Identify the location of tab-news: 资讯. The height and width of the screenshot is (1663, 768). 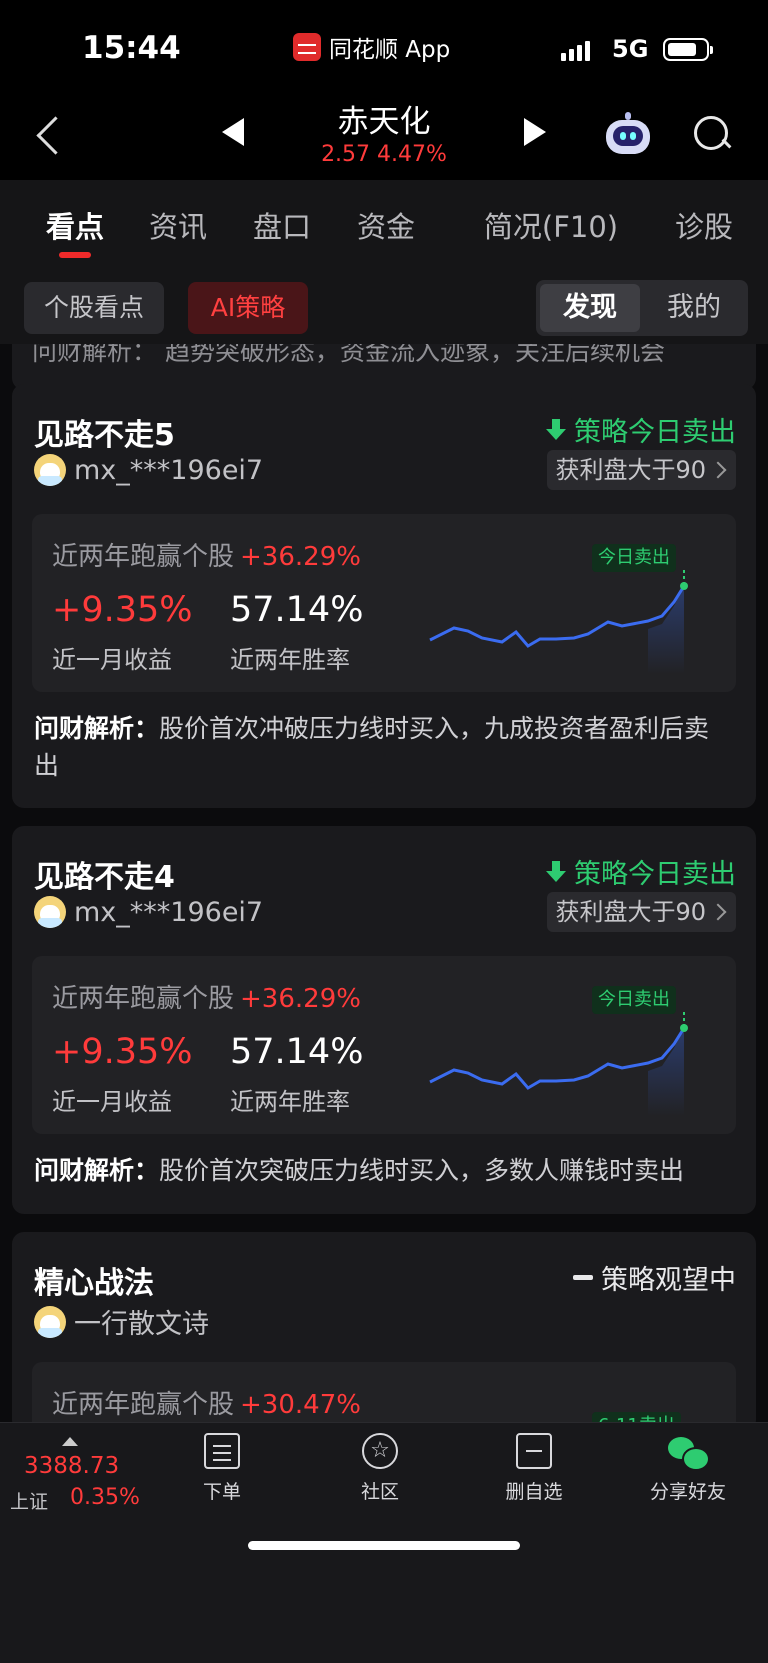
(178, 213).